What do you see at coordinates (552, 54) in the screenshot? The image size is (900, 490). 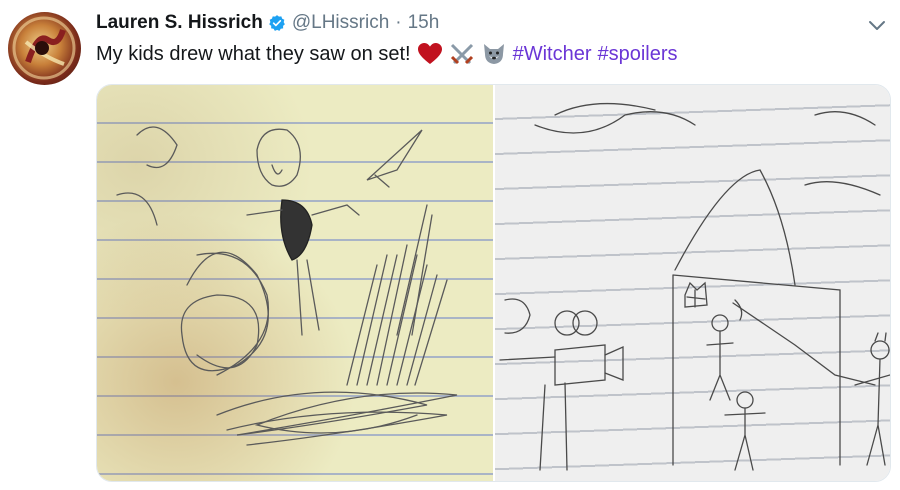 I see `hashtag-witcher: #Witcher` at bounding box center [552, 54].